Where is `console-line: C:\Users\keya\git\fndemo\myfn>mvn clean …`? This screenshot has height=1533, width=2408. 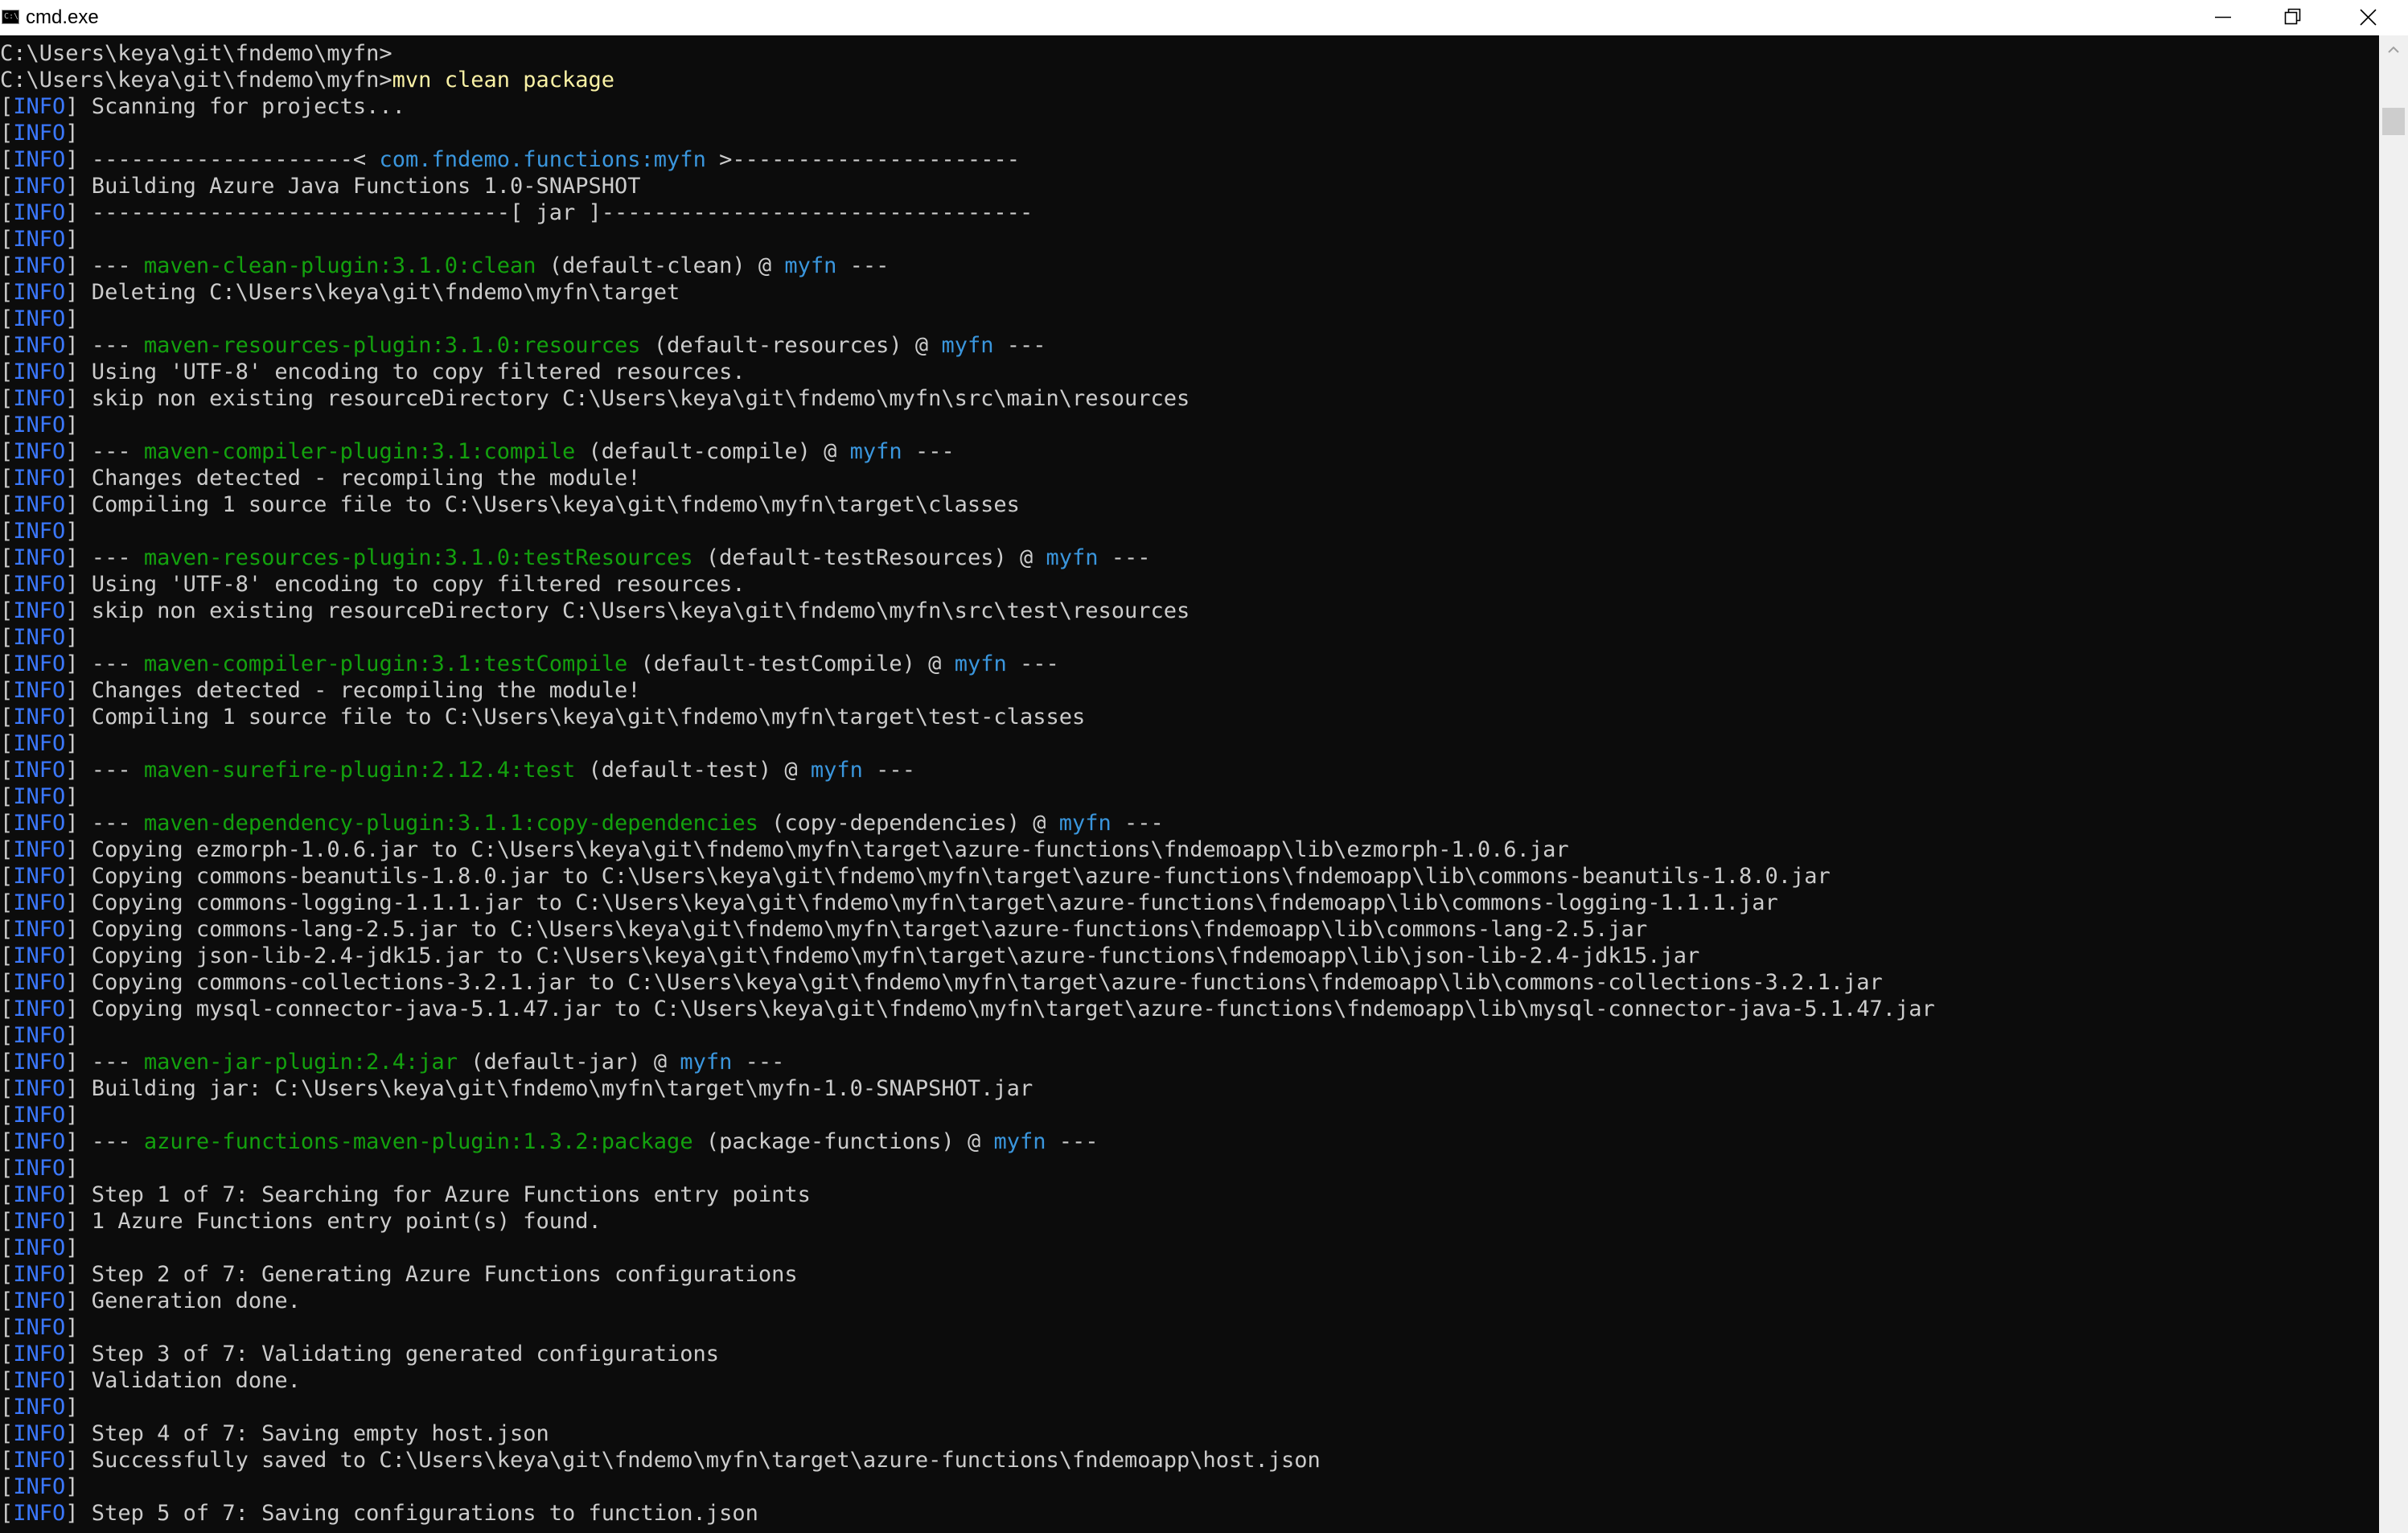 console-line: C:\Users\keya\git\fndemo\myfn>mvn clean … is located at coordinates (967, 80).